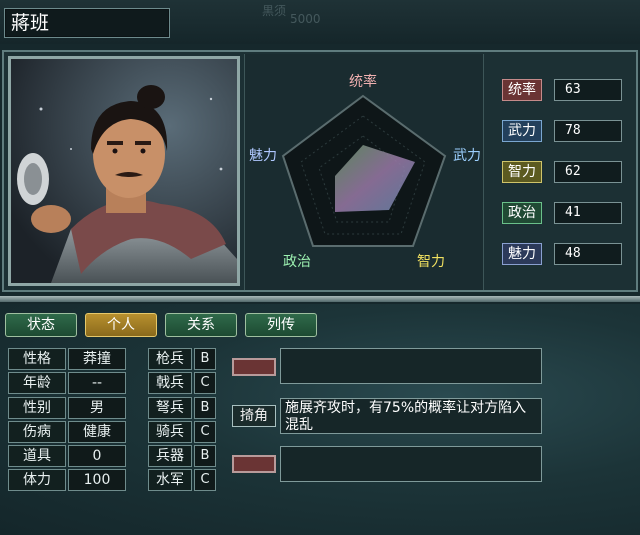  What do you see at coordinates (87, 23) in the screenshot?
I see `officer-name: 蔣班` at bounding box center [87, 23].